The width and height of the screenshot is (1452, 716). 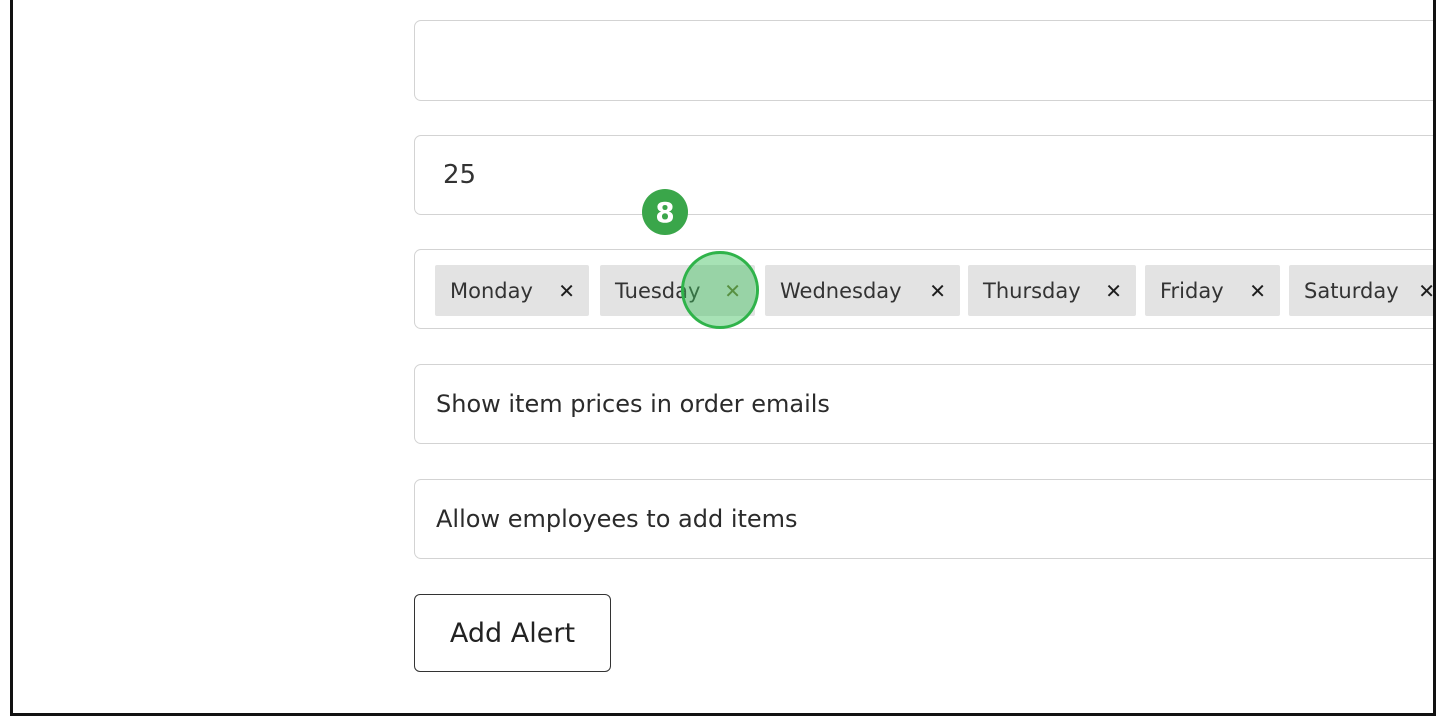 I want to click on quantity-value: 25, so click(x=460, y=175).